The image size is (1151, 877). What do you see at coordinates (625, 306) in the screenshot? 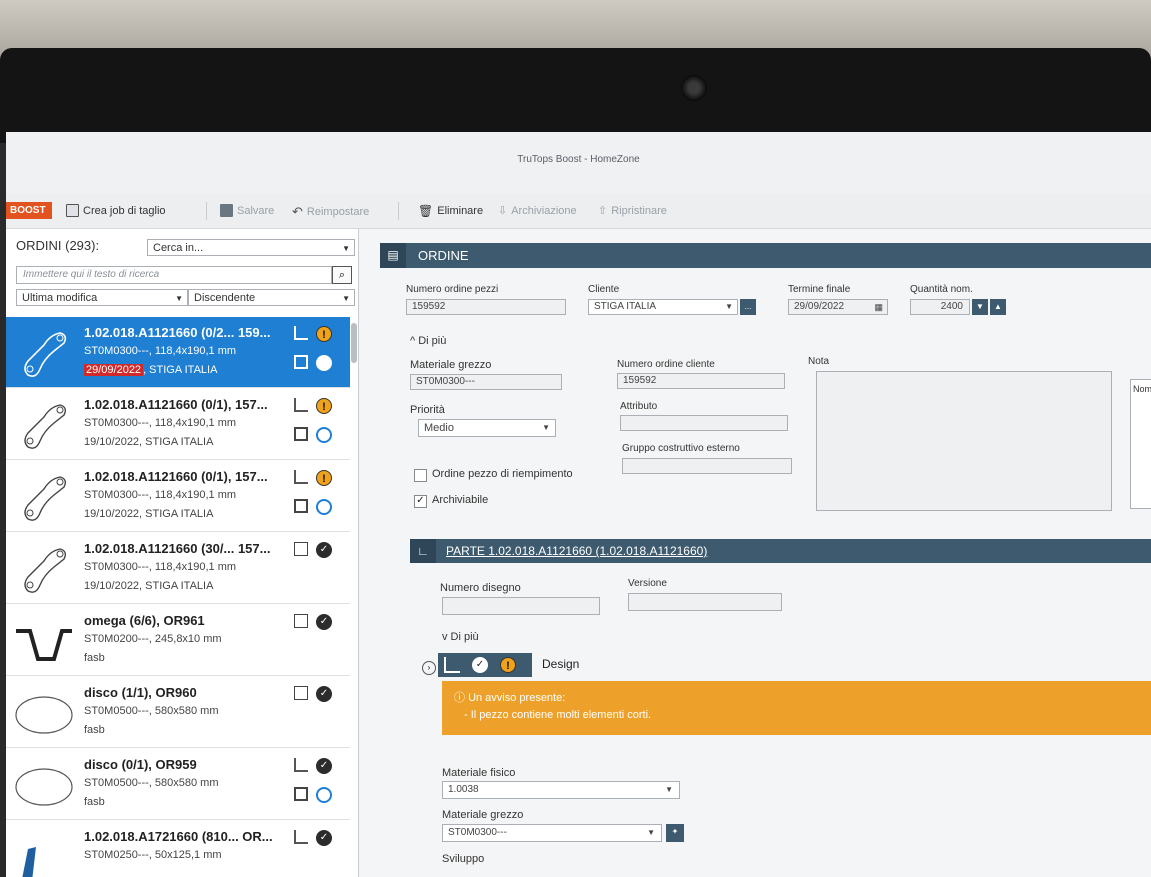
I see `customer-value: STIGA ITALIA` at bounding box center [625, 306].